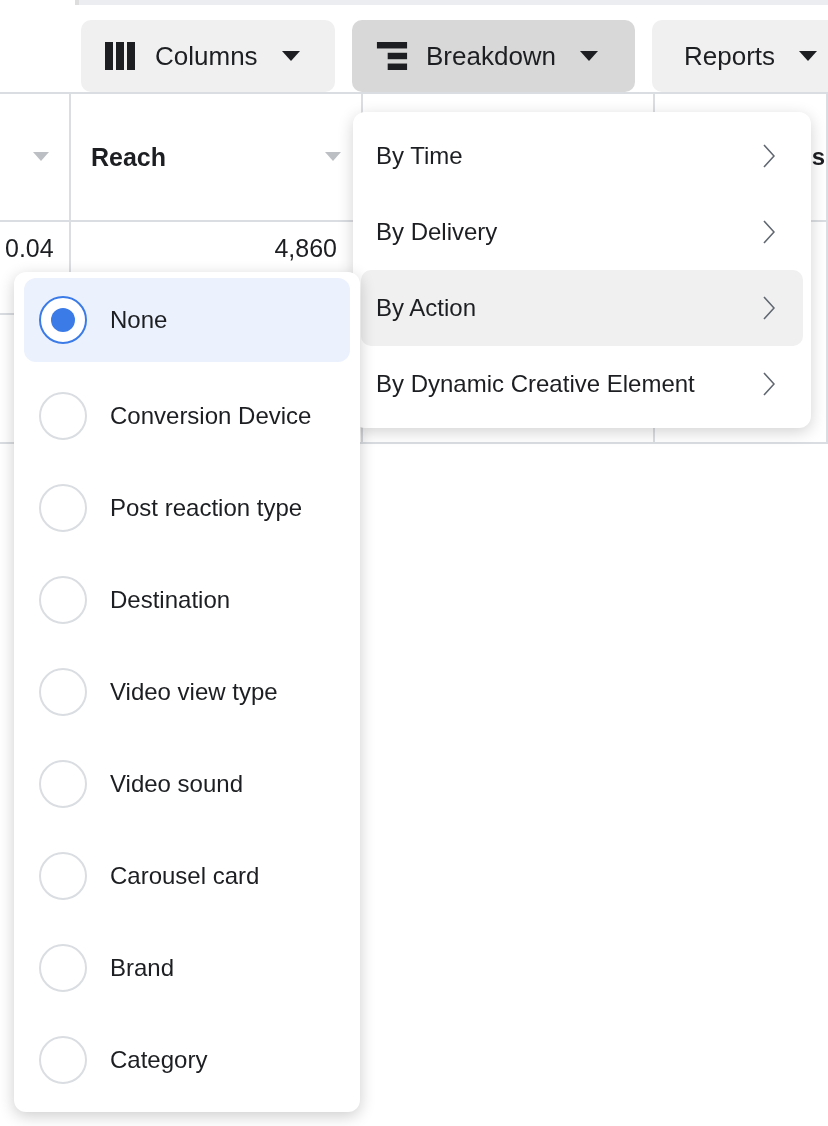 The width and height of the screenshot is (828, 1126). What do you see at coordinates (187, 968) in the screenshot?
I see `radio-option: Brand` at bounding box center [187, 968].